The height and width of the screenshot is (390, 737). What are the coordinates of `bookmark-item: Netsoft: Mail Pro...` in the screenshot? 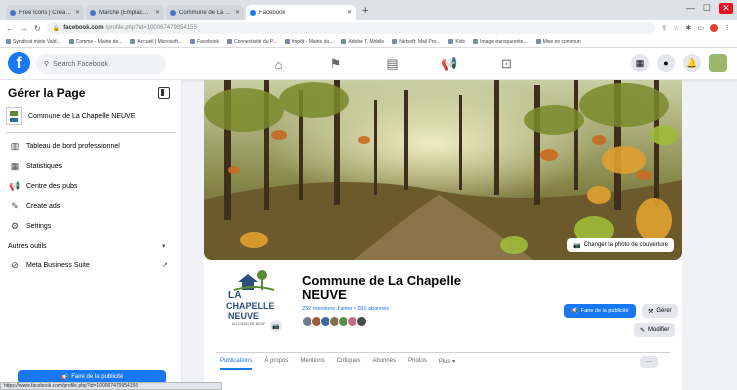 It's located at (416, 42).